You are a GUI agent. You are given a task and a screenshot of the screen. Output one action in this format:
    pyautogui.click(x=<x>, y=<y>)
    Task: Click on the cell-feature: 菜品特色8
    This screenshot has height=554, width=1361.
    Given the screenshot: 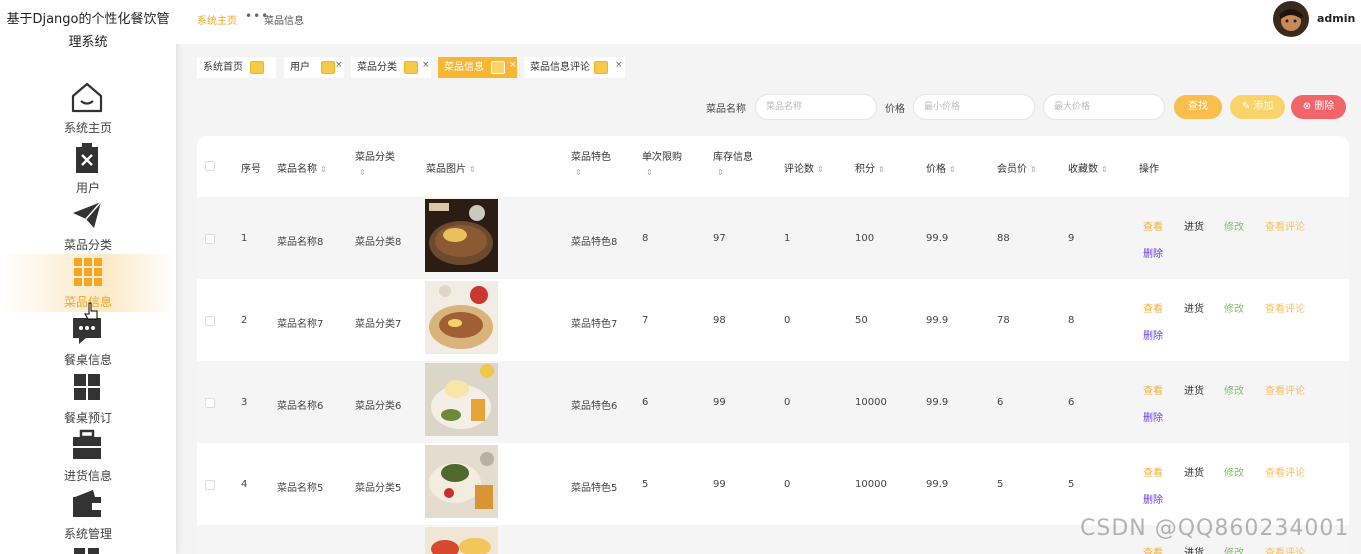 What is the action you would take?
    pyautogui.click(x=594, y=242)
    